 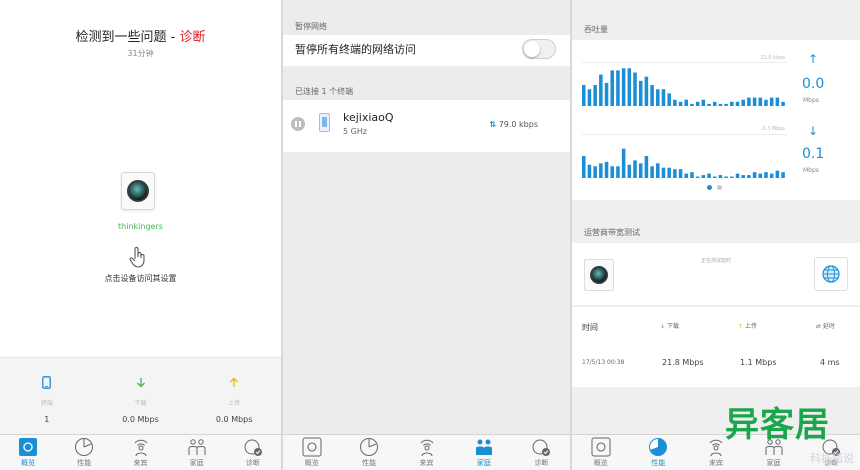 What do you see at coordinates (47, 396) in the screenshot?
I see `stat-clients: 终端 1` at bounding box center [47, 396].